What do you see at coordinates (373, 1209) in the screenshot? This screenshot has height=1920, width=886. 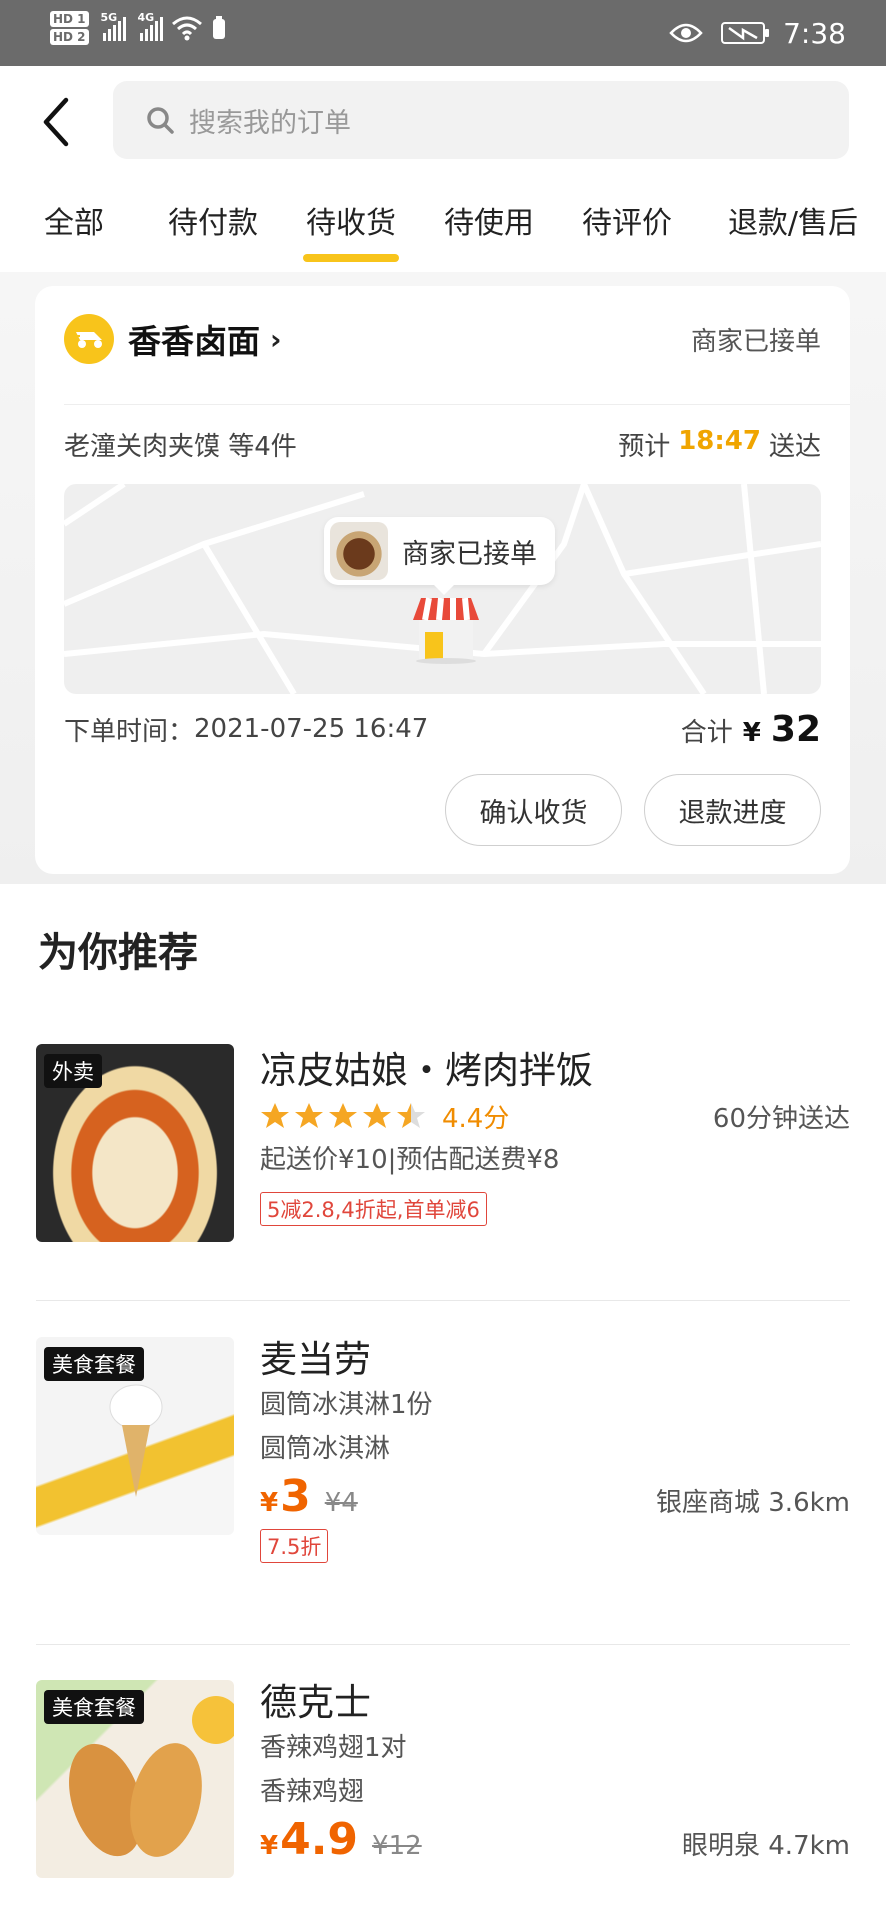 I see `promo-badge: 5减2.8,4折起,首单减6` at bounding box center [373, 1209].